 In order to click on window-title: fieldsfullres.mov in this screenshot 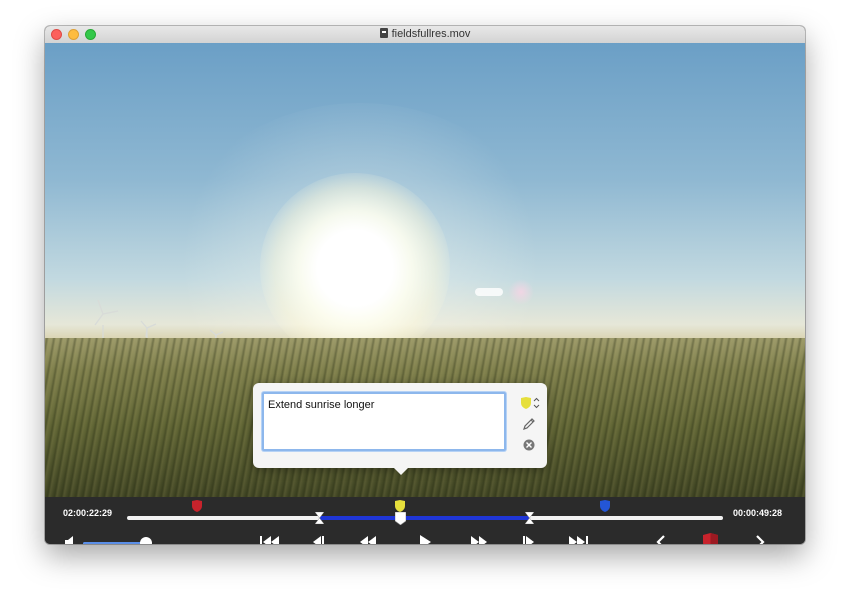, I will do `click(425, 34)`.